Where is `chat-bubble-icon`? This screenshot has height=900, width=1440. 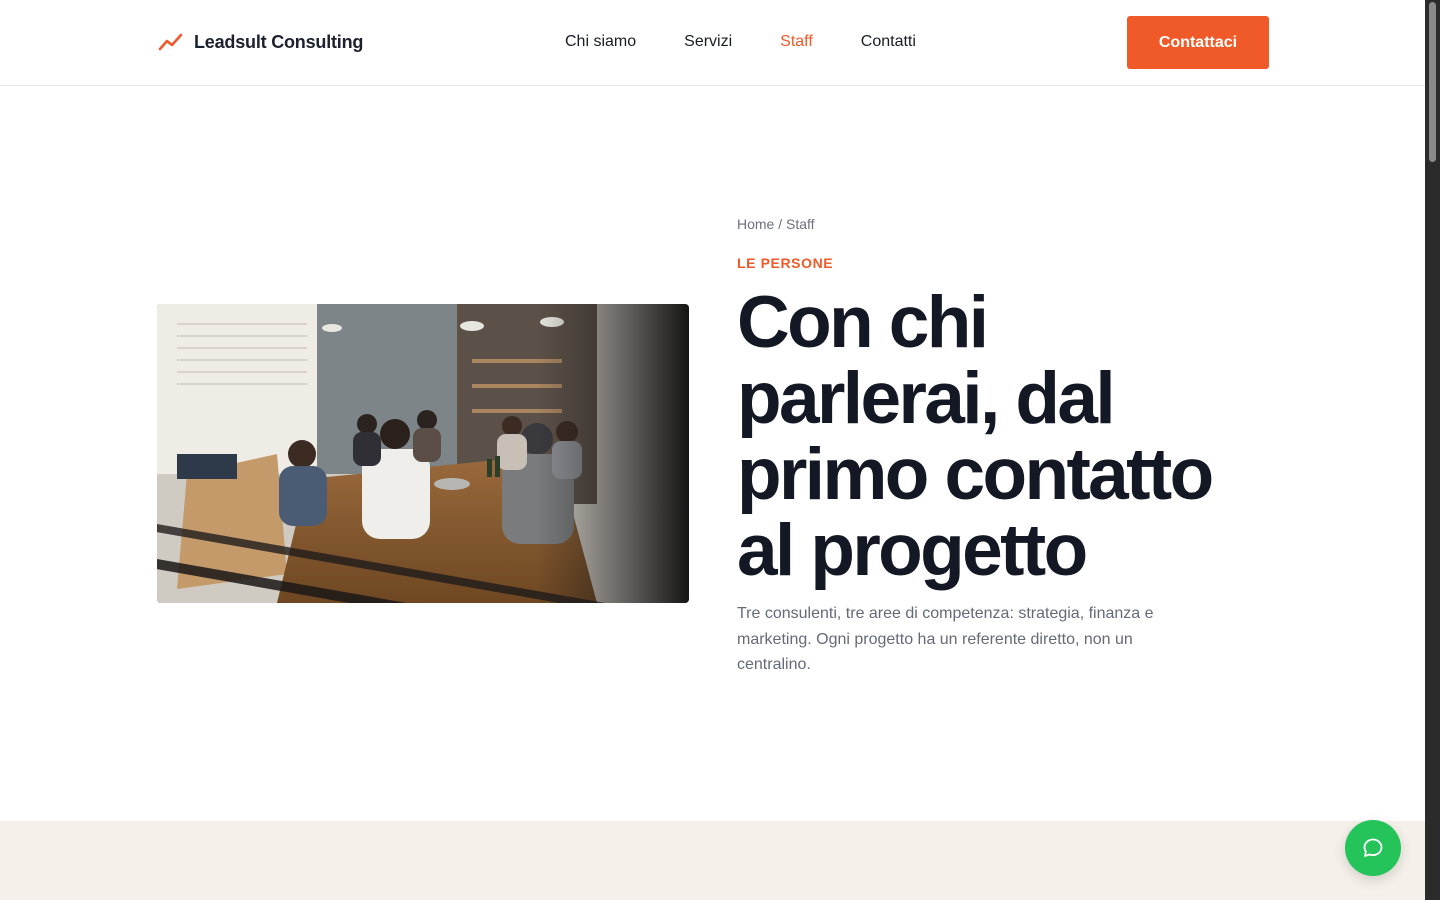
chat-bubble-icon is located at coordinates (1373, 847).